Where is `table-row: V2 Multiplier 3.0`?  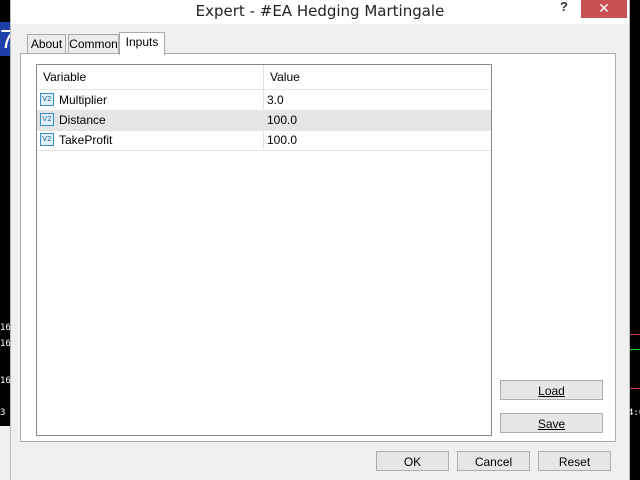
table-row: V2 Multiplier 3.0 is located at coordinates (264, 100).